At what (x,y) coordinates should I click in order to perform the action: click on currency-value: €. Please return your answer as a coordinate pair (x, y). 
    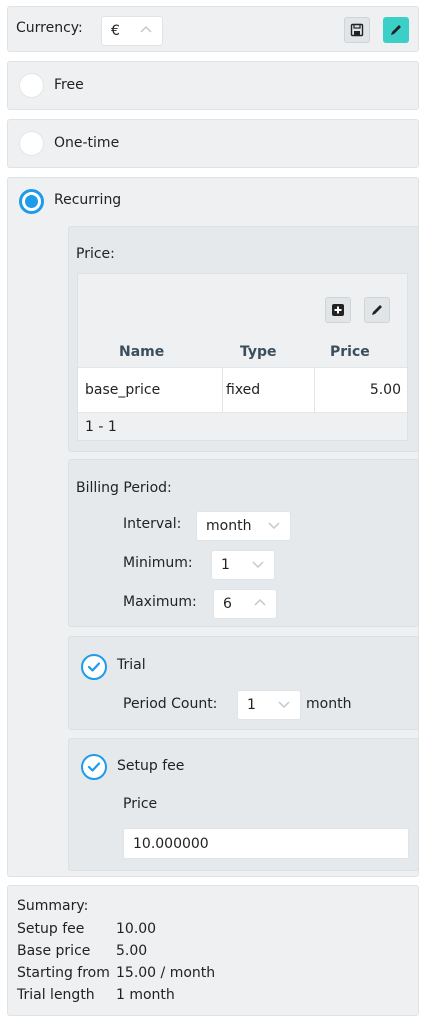
    Looking at the image, I should click on (115, 31).